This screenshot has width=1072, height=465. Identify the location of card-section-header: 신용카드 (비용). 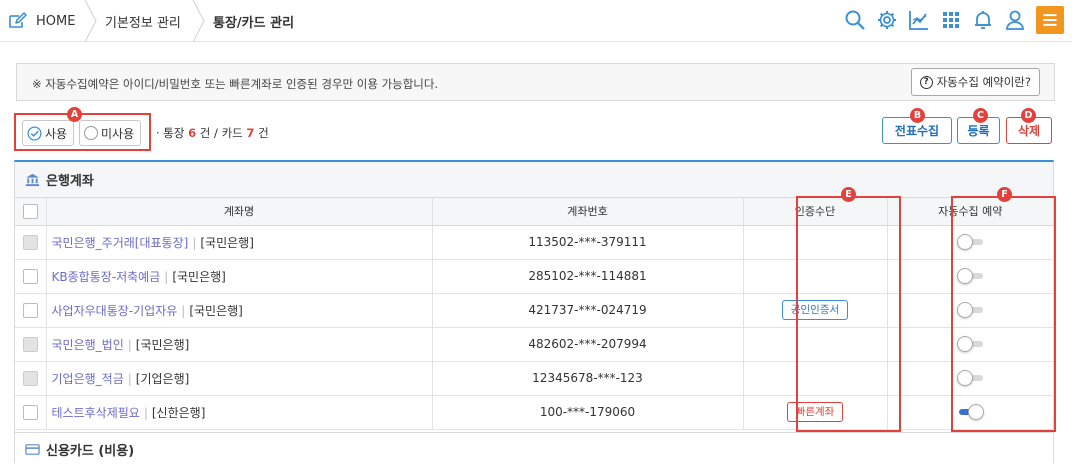
(534, 448).